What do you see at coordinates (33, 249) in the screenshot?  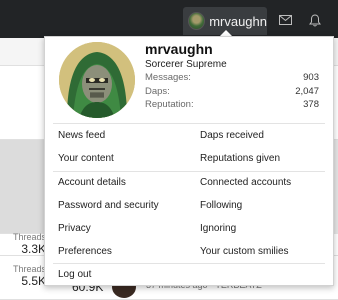 I see `threads-value: 3.3K` at bounding box center [33, 249].